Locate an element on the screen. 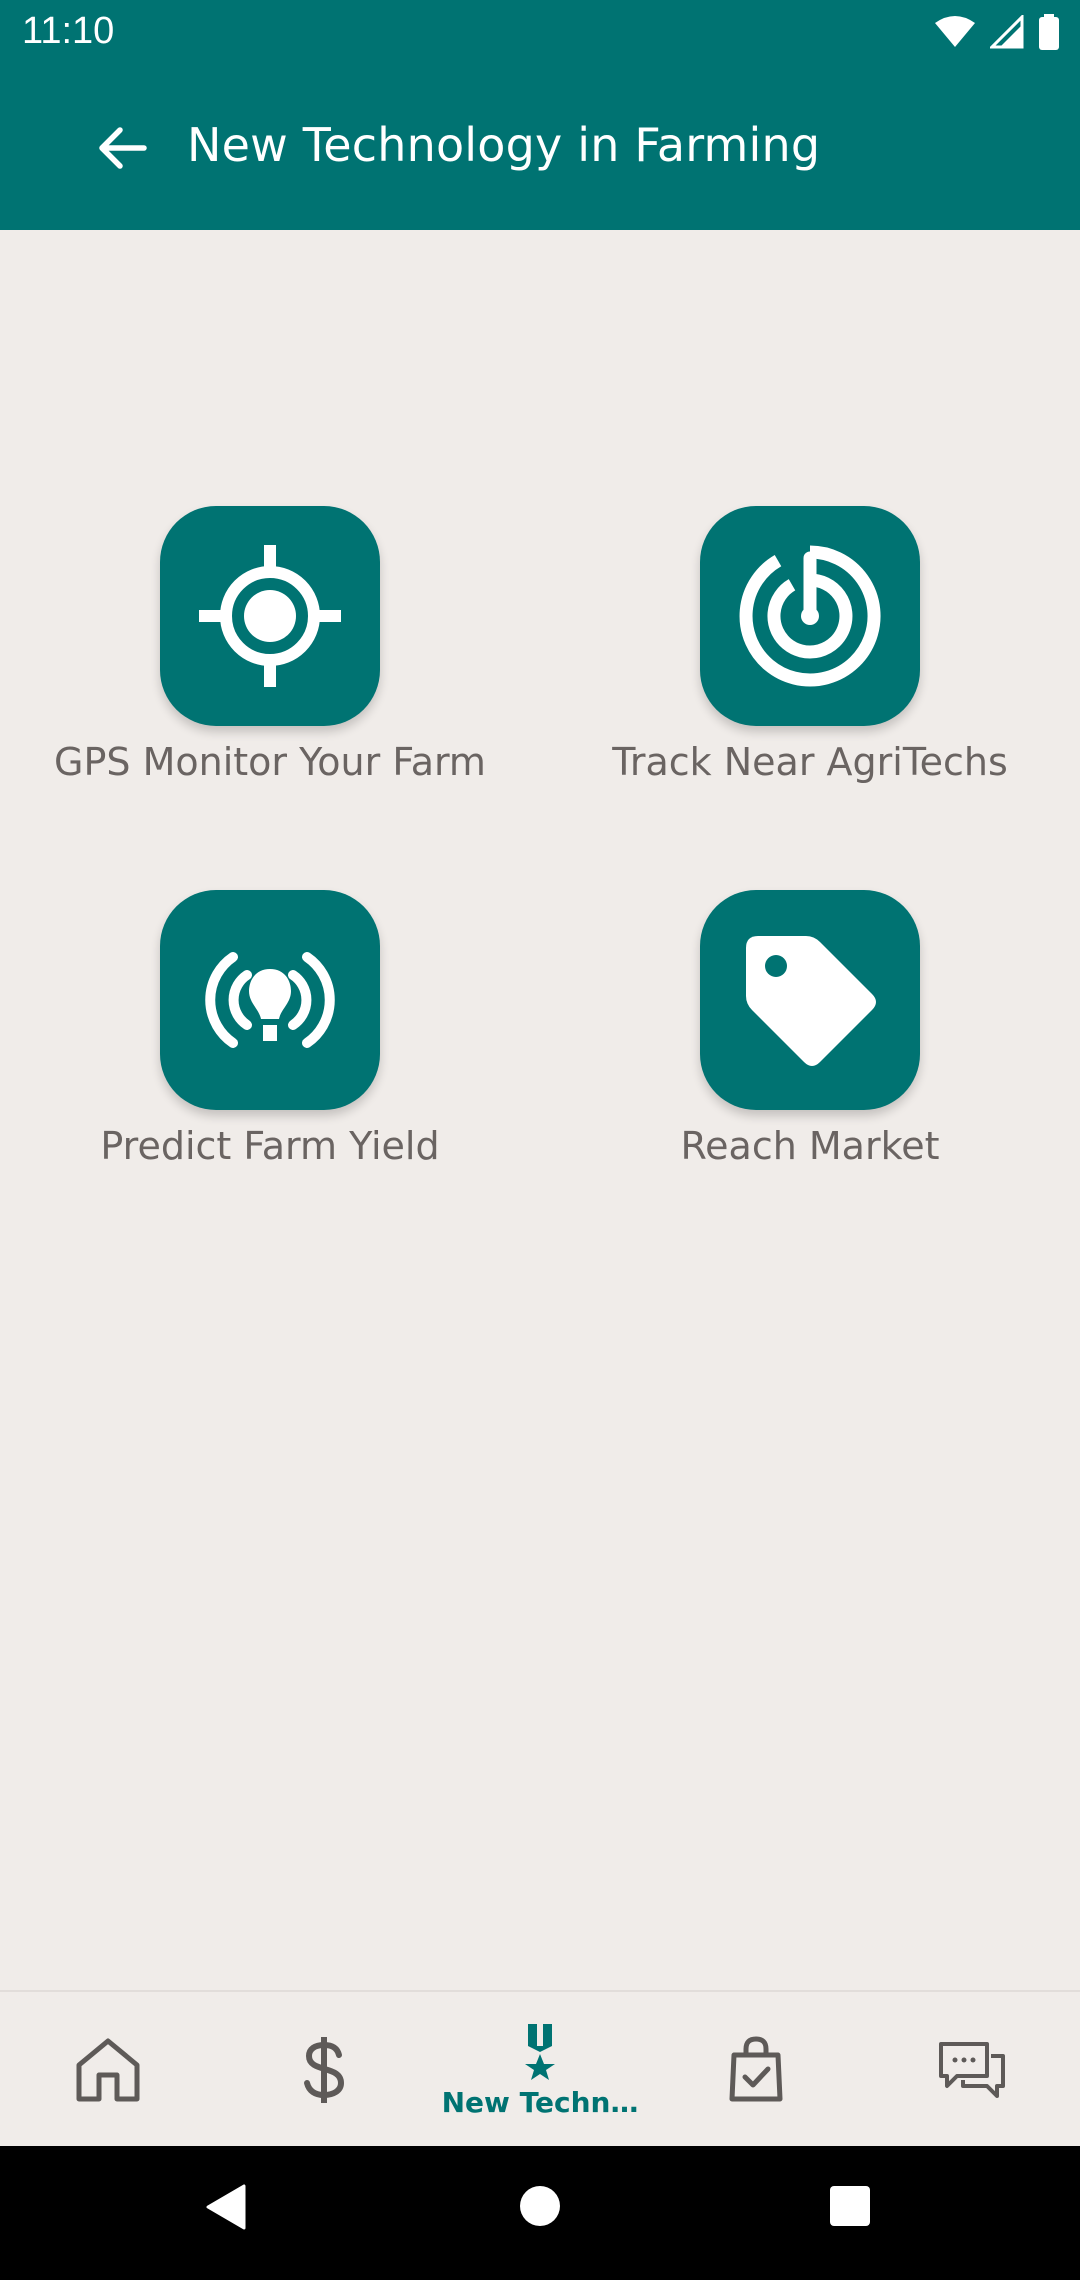 The height and width of the screenshot is (2280, 1080). lightbulb-signal-icon is located at coordinates (270, 1000).